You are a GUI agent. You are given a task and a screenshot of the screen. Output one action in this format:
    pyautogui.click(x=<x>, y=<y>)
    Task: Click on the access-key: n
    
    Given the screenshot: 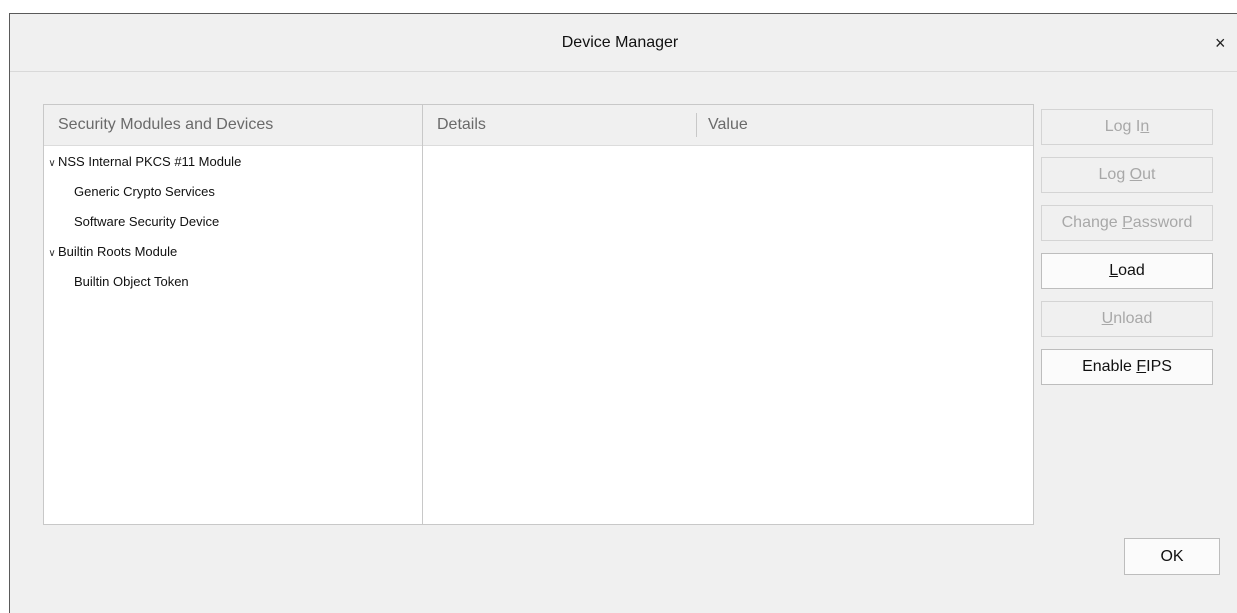 What is the action you would take?
    pyautogui.click(x=1145, y=126)
    